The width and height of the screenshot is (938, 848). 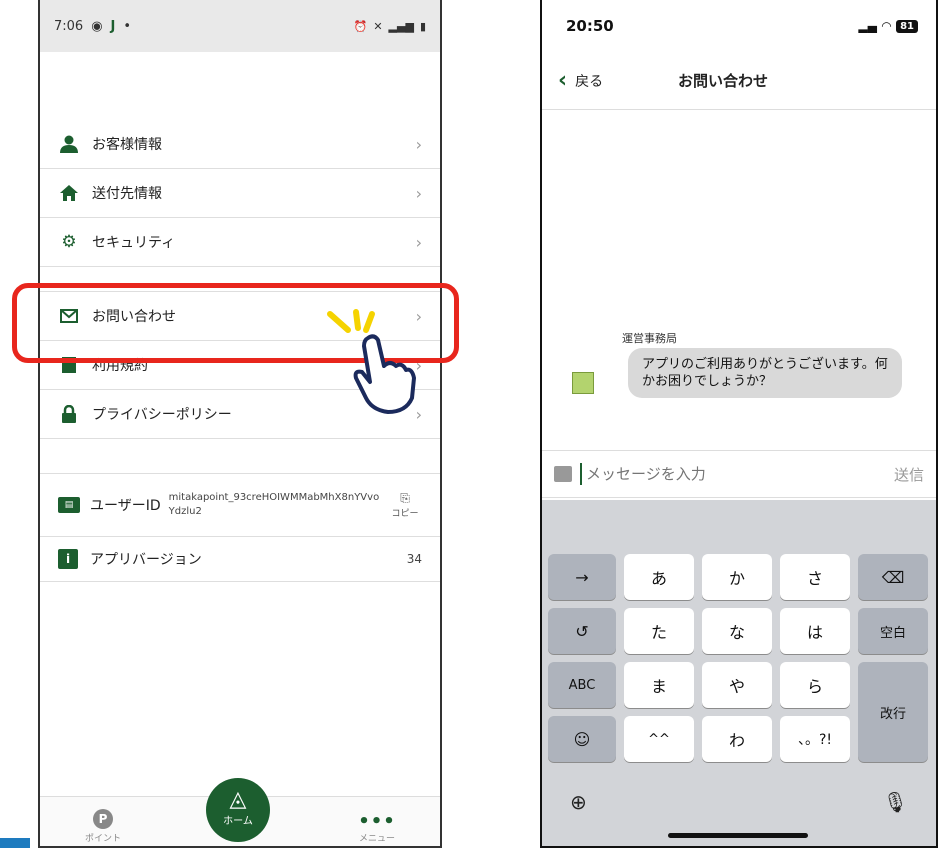 I want to click on key-sa: さ, so click(x=815, y=577).